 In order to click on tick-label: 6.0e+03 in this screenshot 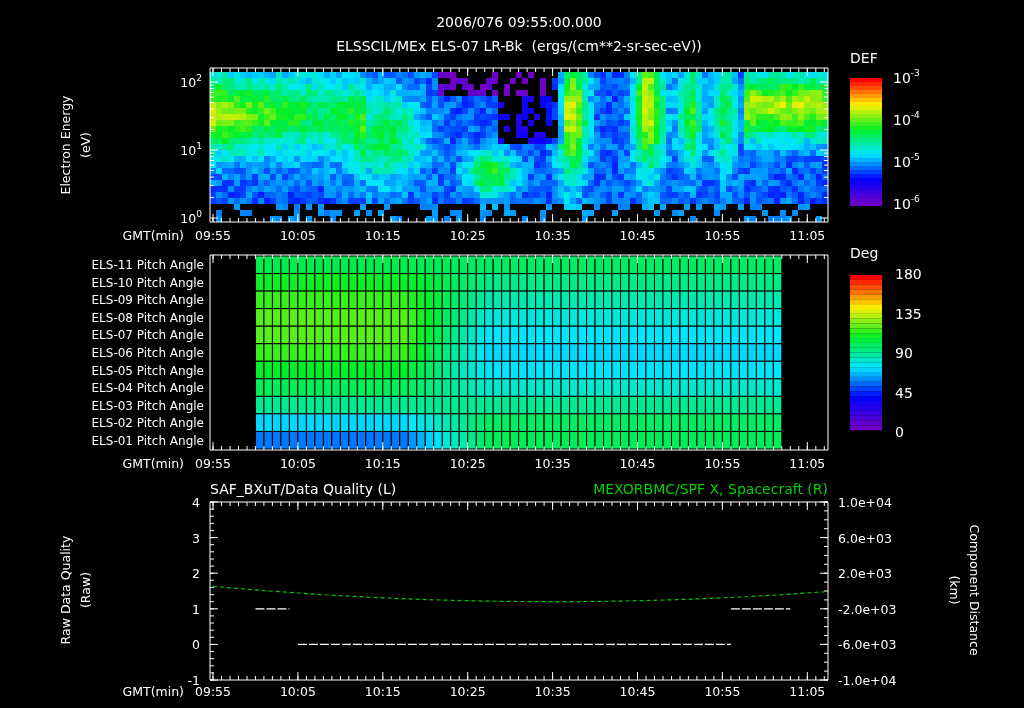, I will do `click(865, 538)`.